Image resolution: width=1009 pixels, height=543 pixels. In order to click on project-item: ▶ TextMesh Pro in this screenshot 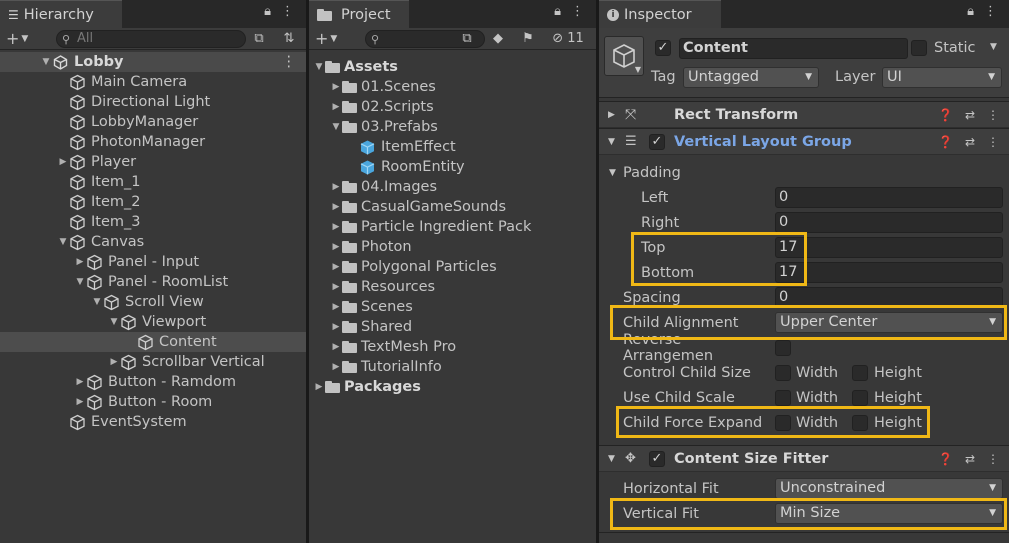, I will do `click(452, 347)`.